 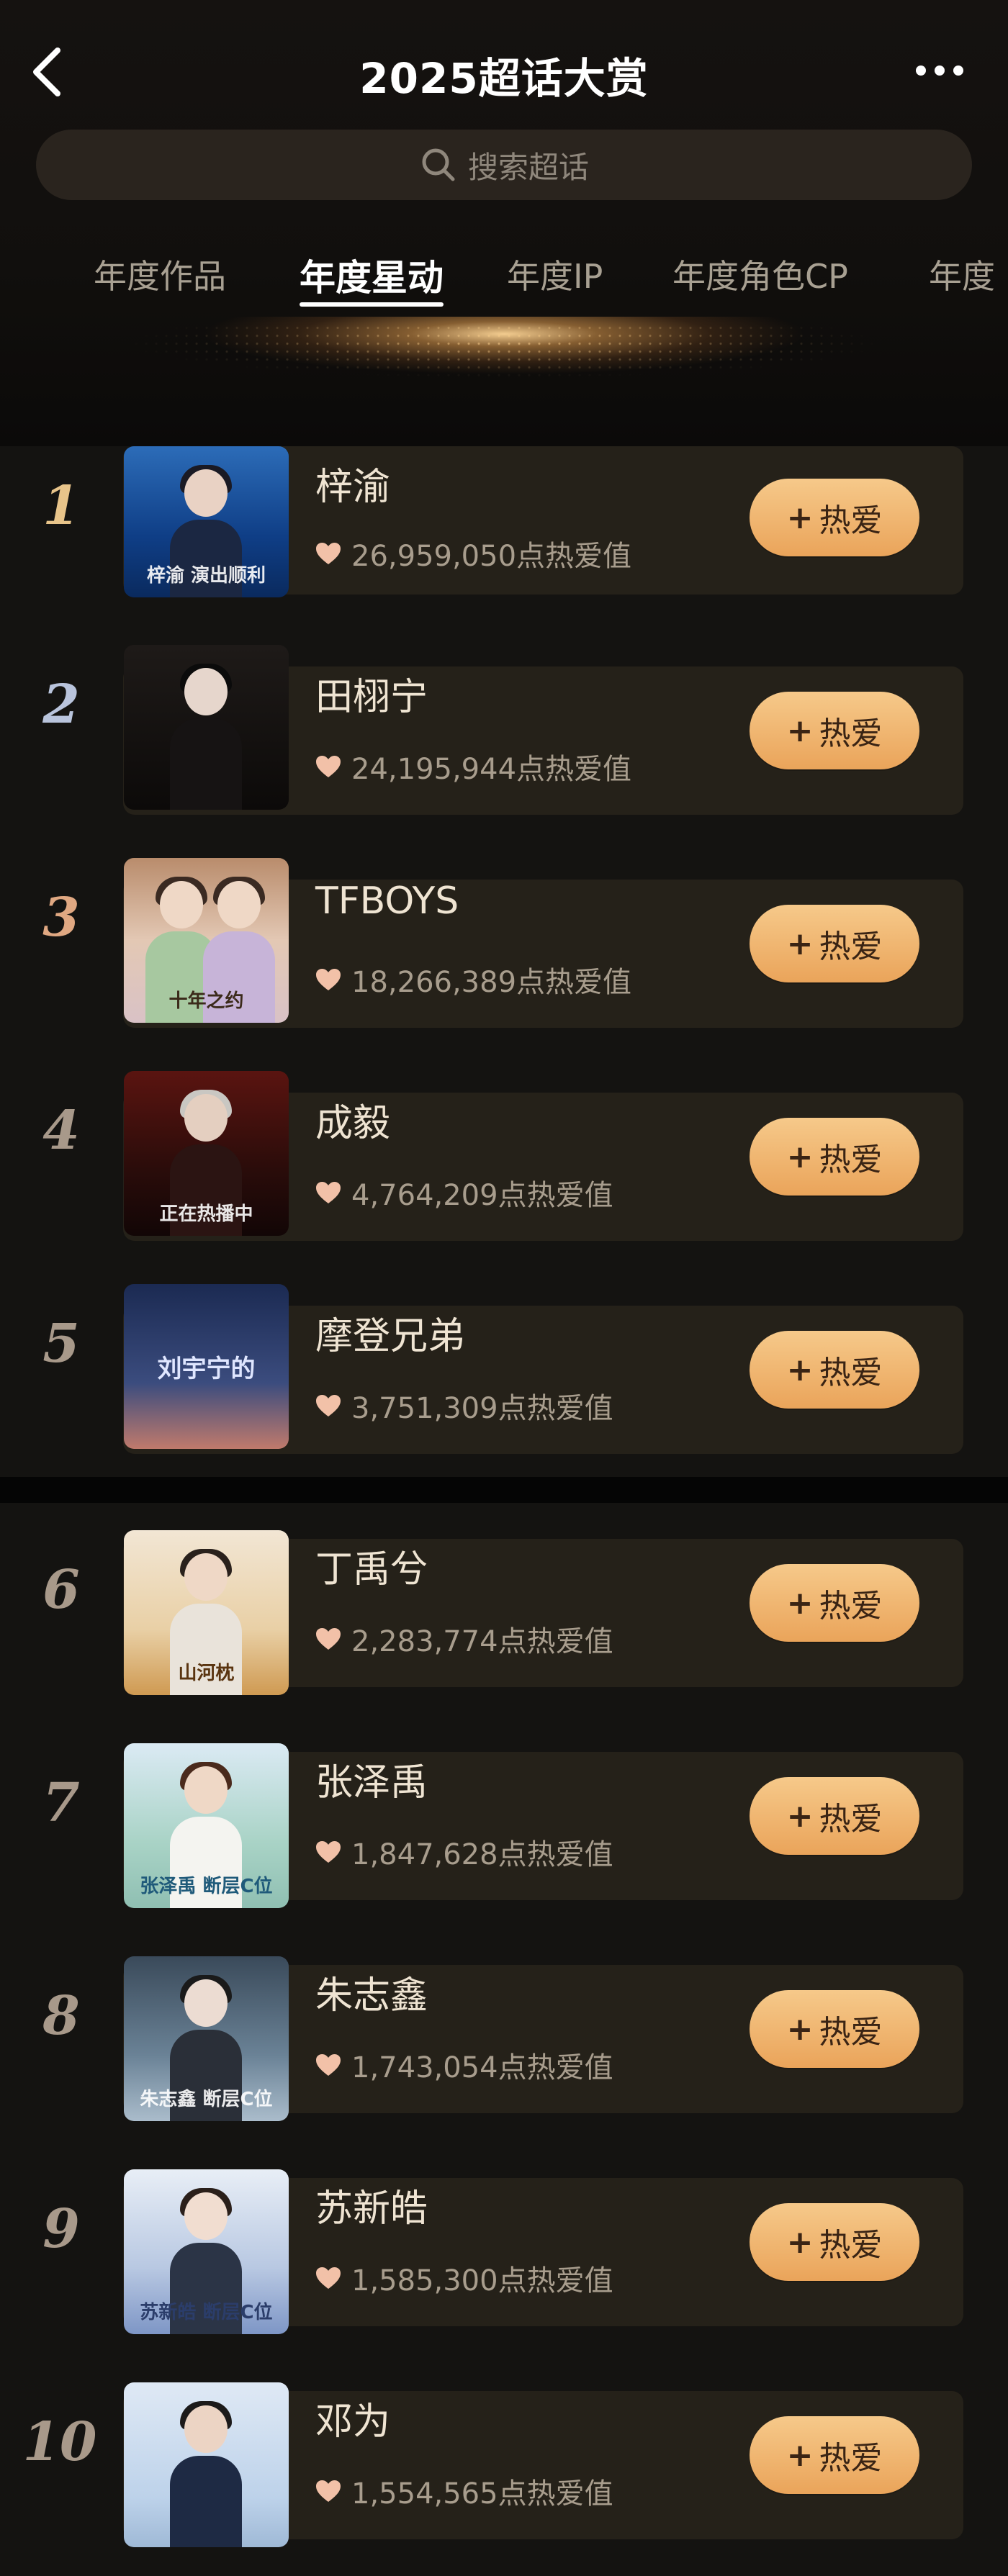 I want to click on rank-number: 7, so click(x=61, y=1803).